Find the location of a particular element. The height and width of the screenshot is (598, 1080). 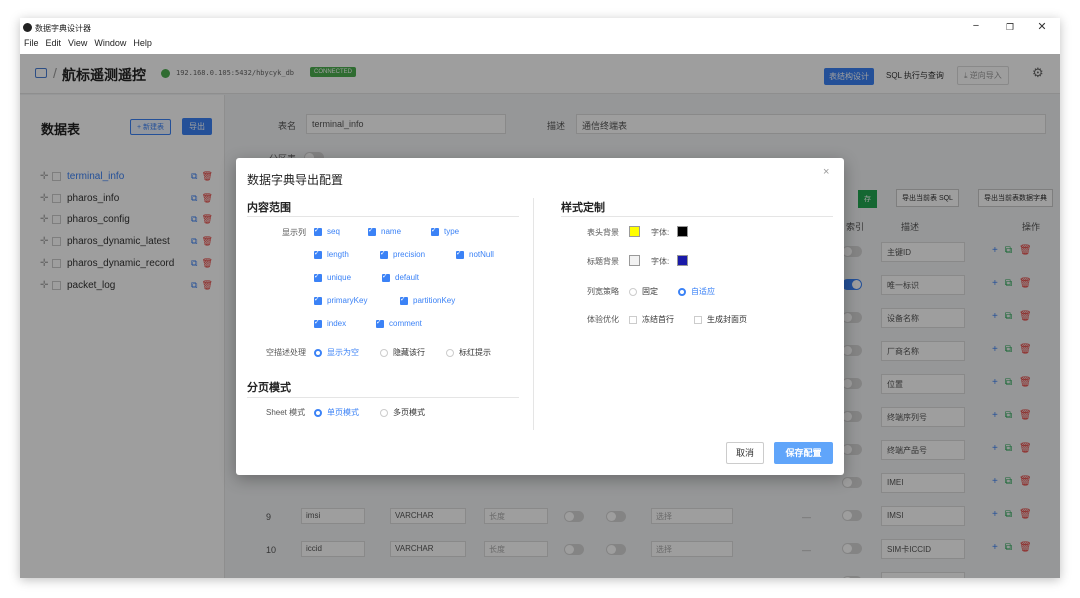

title-font-color-swatch is located at coordinates (682, 260).